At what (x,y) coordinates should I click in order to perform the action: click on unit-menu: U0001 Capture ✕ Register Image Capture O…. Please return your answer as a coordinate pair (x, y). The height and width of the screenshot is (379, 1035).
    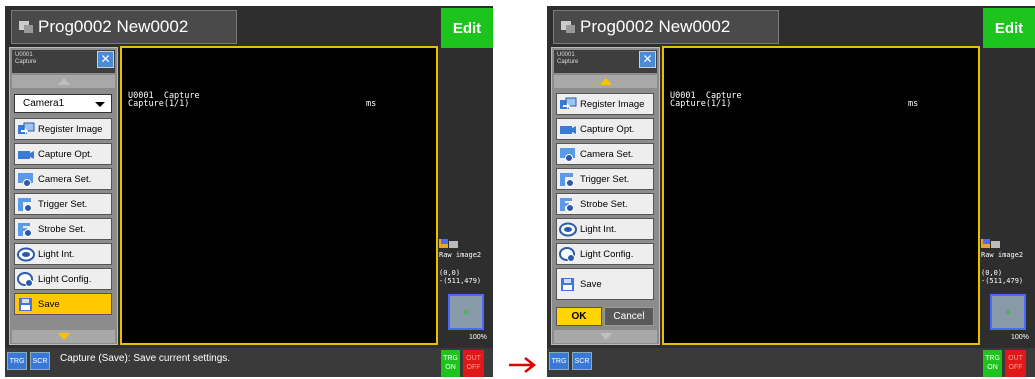
    Looking at the image, I should click on (605, 196).